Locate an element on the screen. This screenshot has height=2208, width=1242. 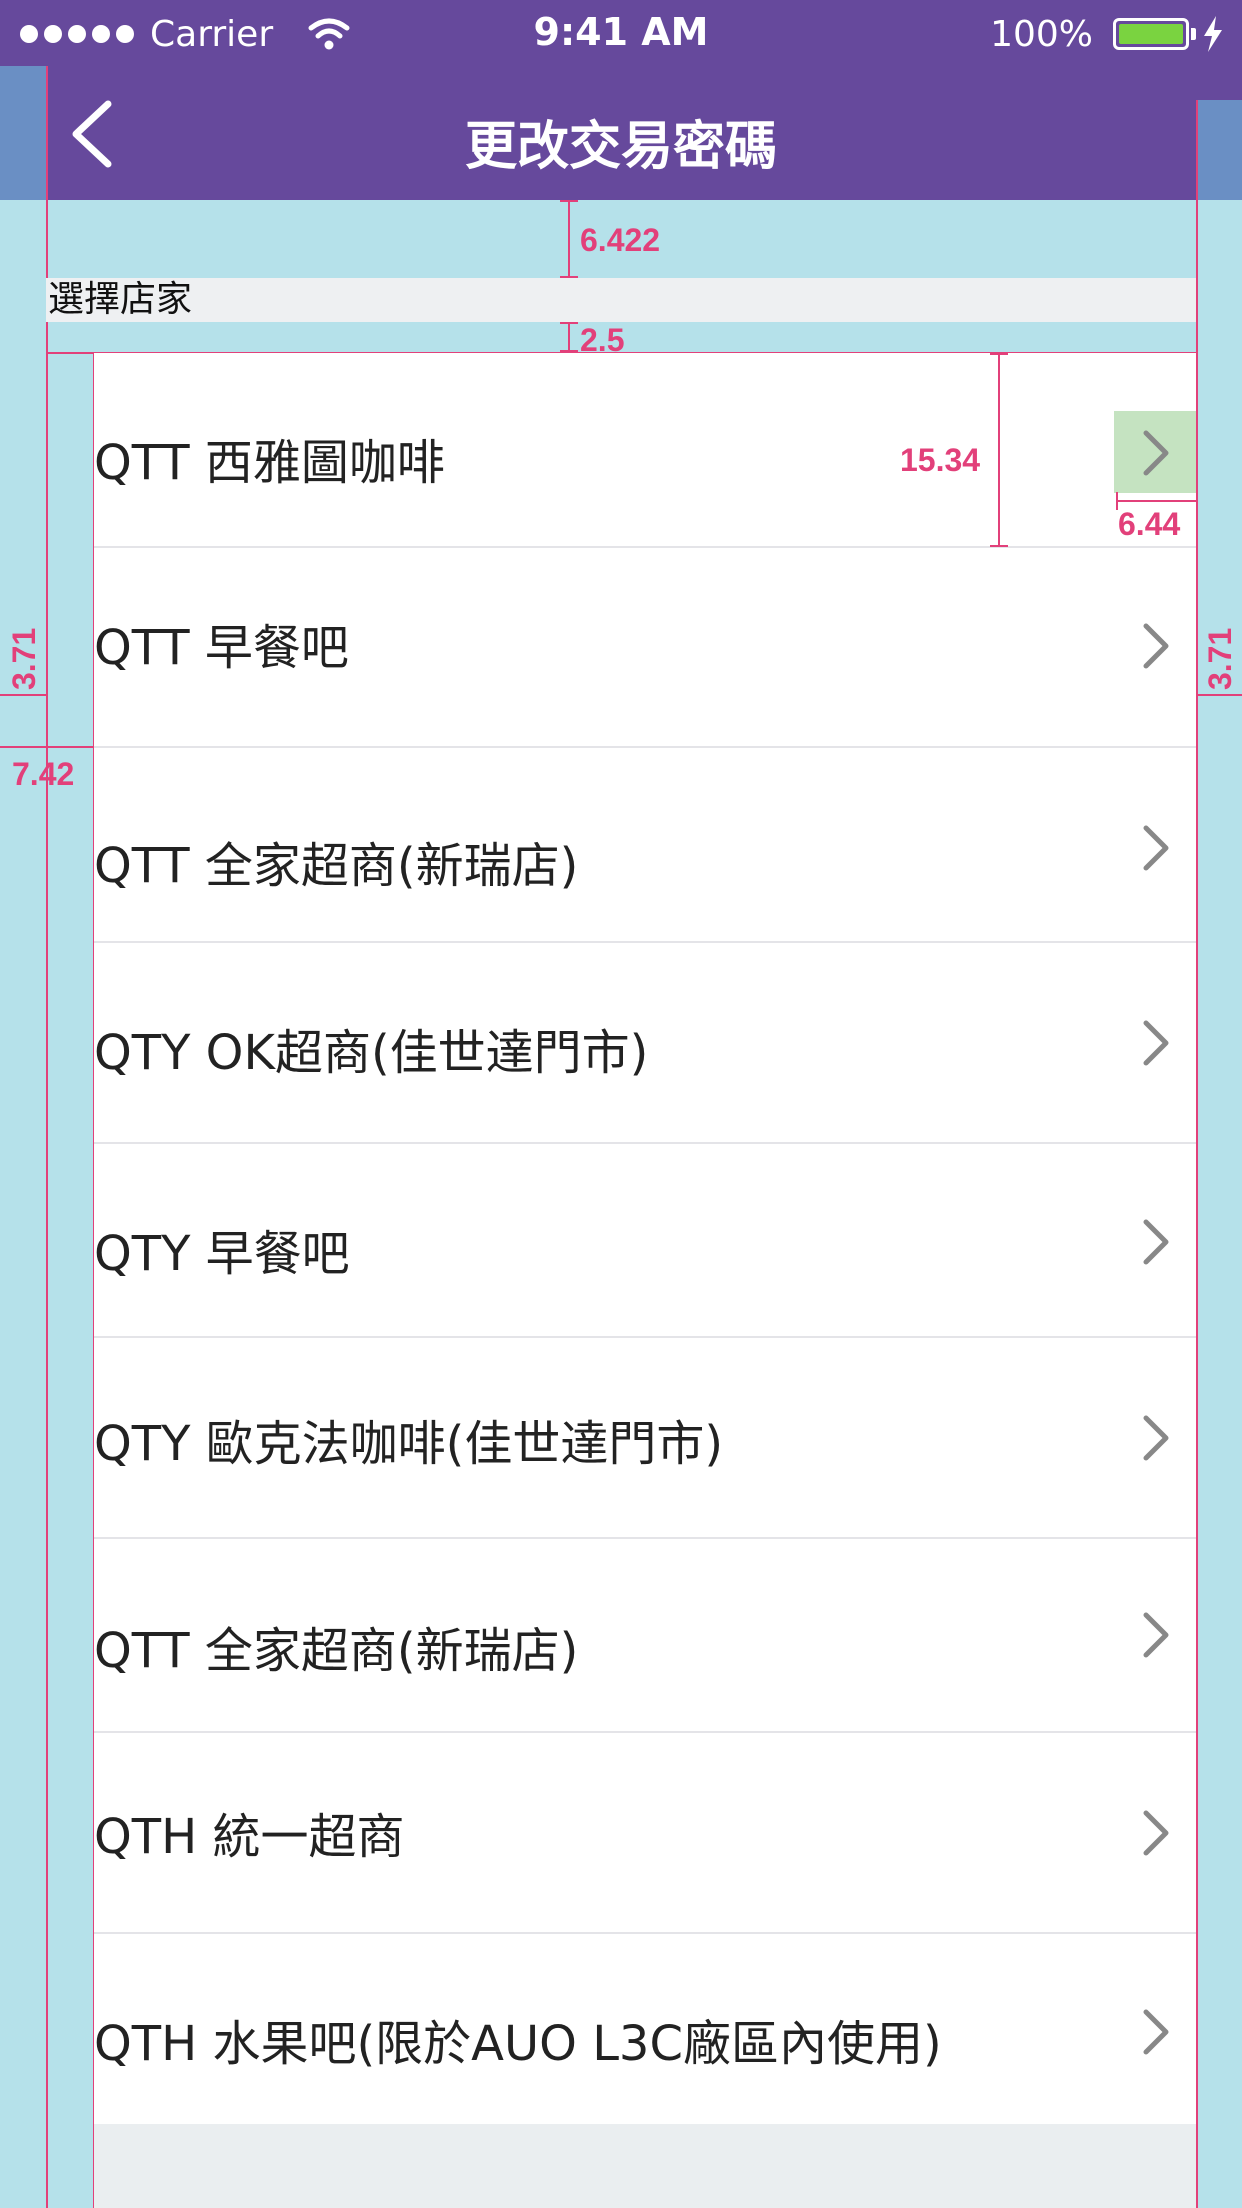
measure-row-height-line is located at coordinates (999, 450).